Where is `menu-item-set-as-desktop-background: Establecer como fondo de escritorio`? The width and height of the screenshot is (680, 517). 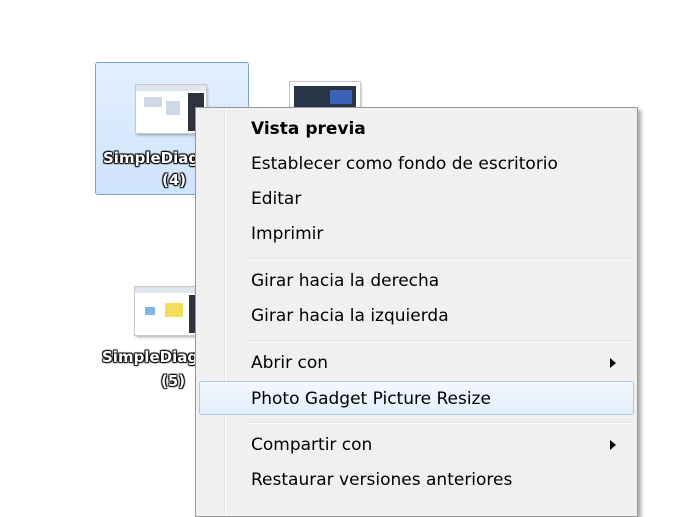
menu-item-set-as-desktop-background: Establecer como fondo de escritorio is located at coordinates (416, 164).